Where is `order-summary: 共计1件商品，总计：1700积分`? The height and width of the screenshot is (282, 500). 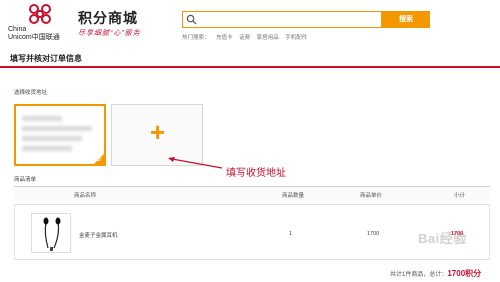 order-summary: 共计1件商品，总计：1700积分 is located at coordinates (435, 273).